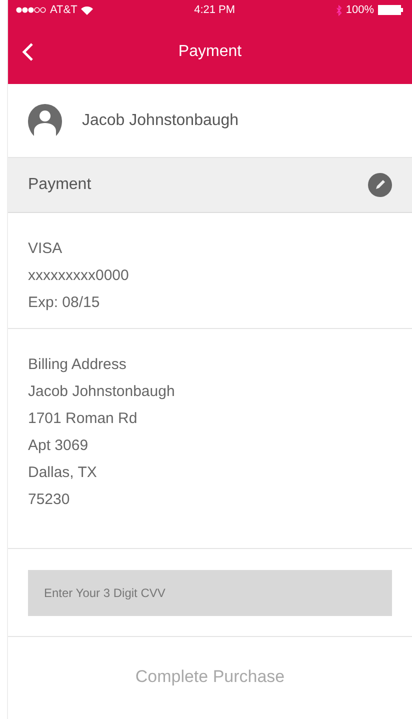 The width and height of the screenshot is (412, 719). Describe the element at coordinates (64, 10) in the screenshot. I see `carrier: AT&T` at that location.